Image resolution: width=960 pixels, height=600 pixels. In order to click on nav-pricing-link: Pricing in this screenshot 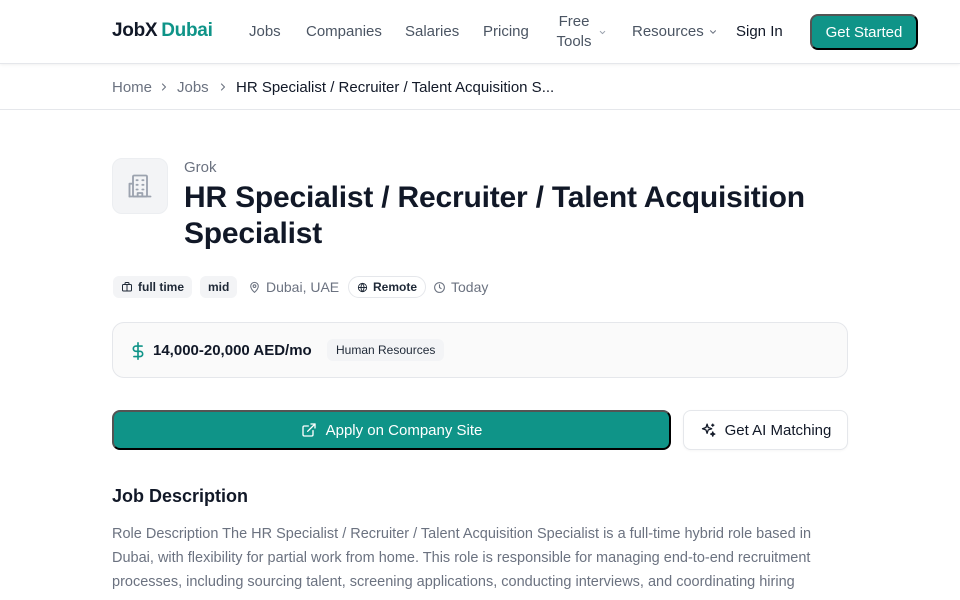, I will do `click(506, 31)`.